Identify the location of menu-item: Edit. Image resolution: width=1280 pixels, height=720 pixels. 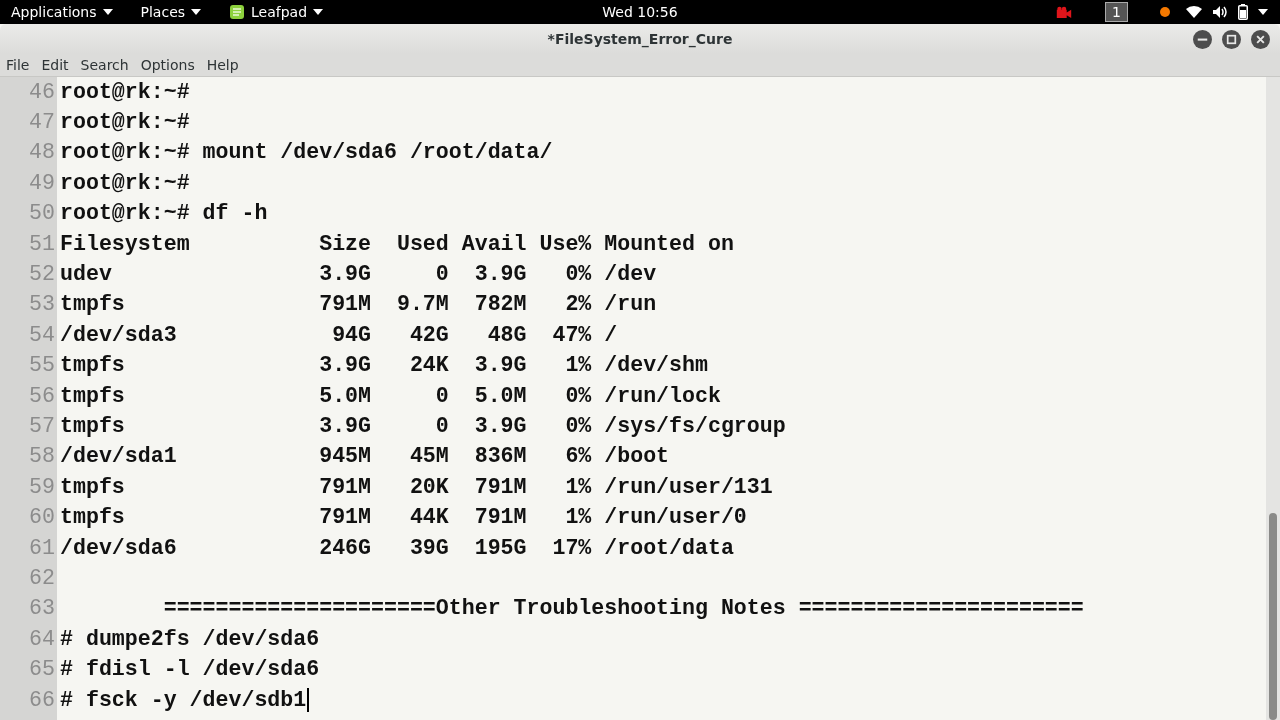
(55, 65).